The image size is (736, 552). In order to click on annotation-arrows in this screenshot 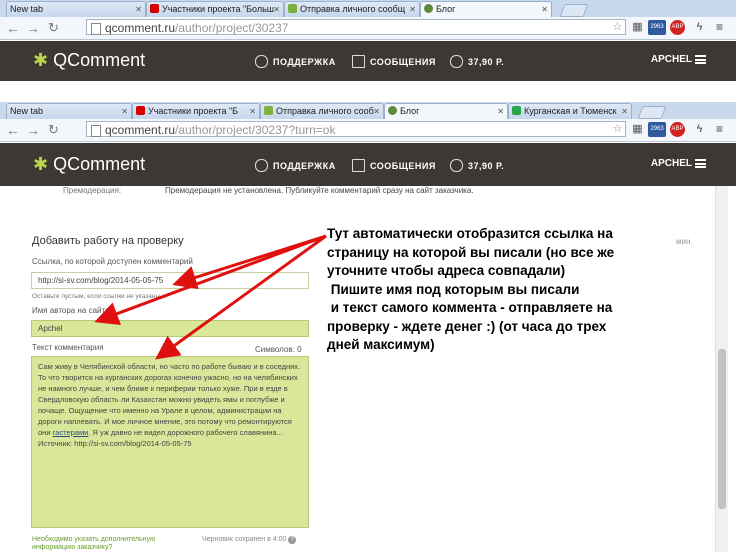, I will do `click(210, 297)`.